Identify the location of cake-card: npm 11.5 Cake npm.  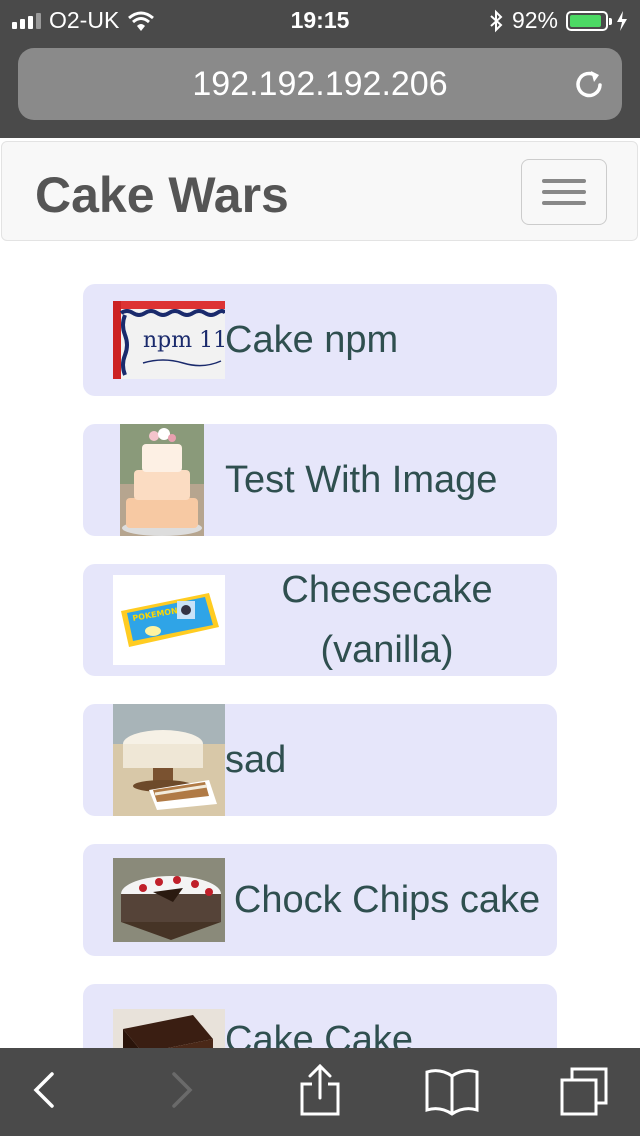
(320, 340).